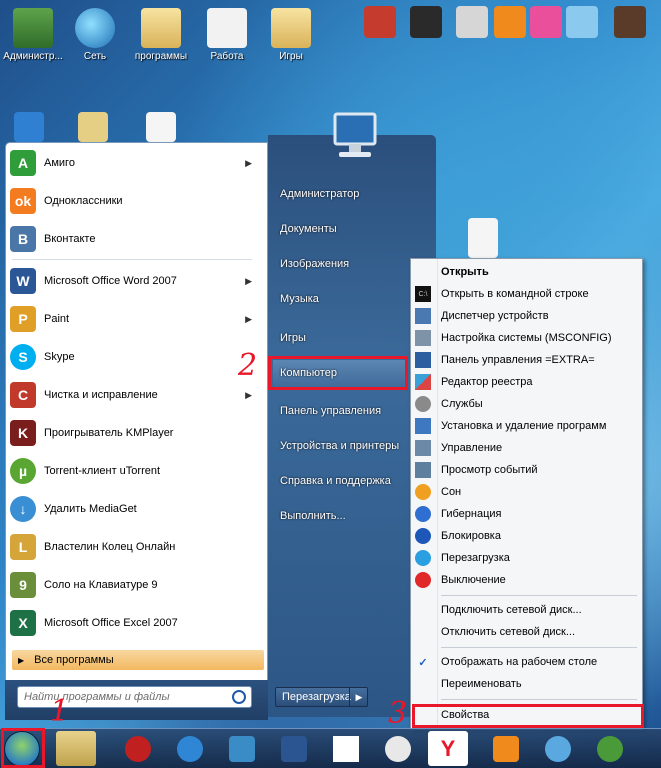 The width and height of the screenshot is (661, 768). I want to click on program-item-excel: X Microsoft Office Excel 2007, so click(134, 623).